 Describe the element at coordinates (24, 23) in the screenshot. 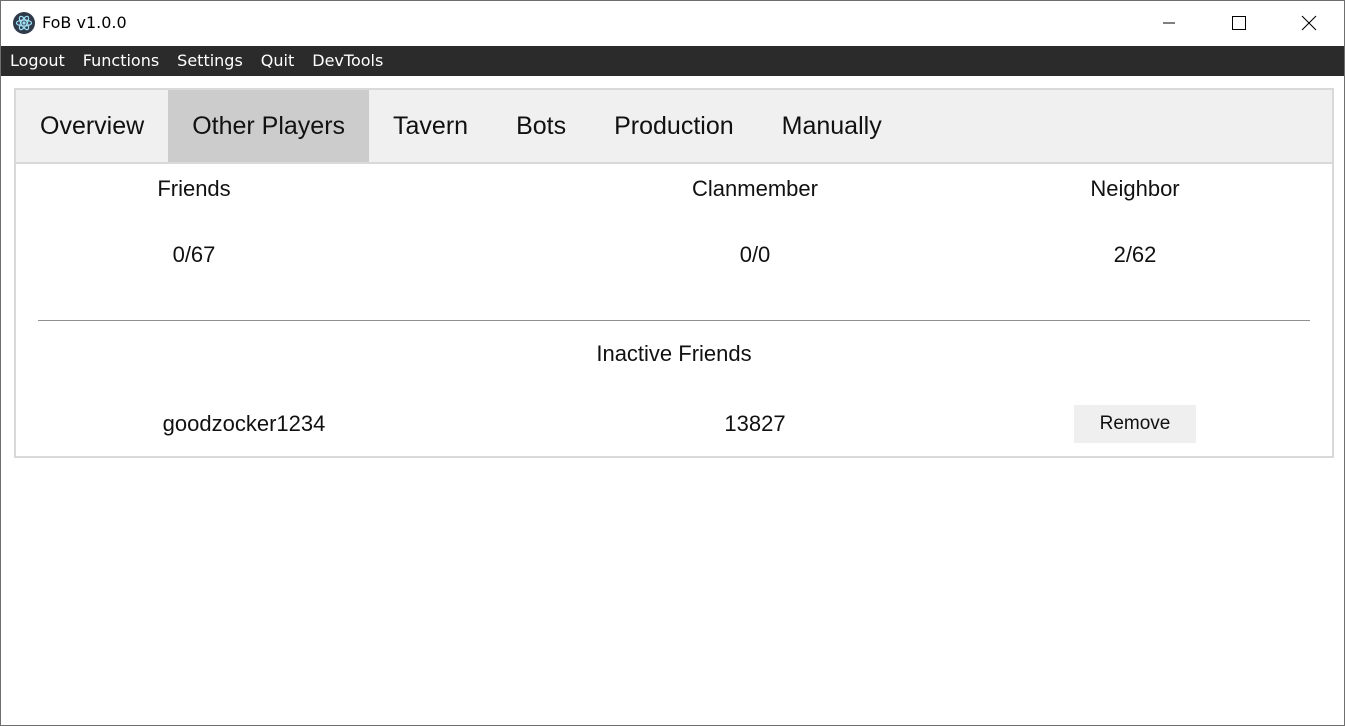

I see `electron-atom-icon` at that location.